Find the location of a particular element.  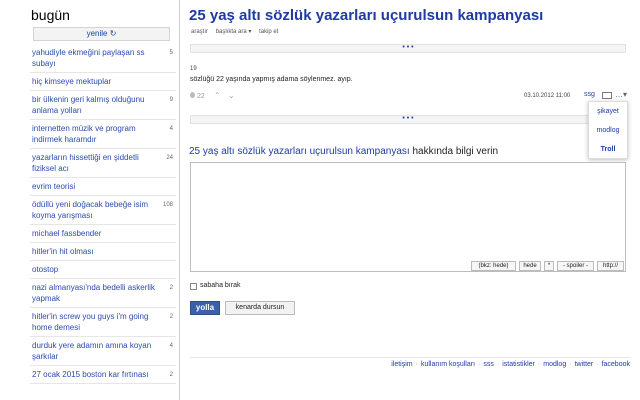

menu-item-report: şikayet is located at coordinates (608, 111).